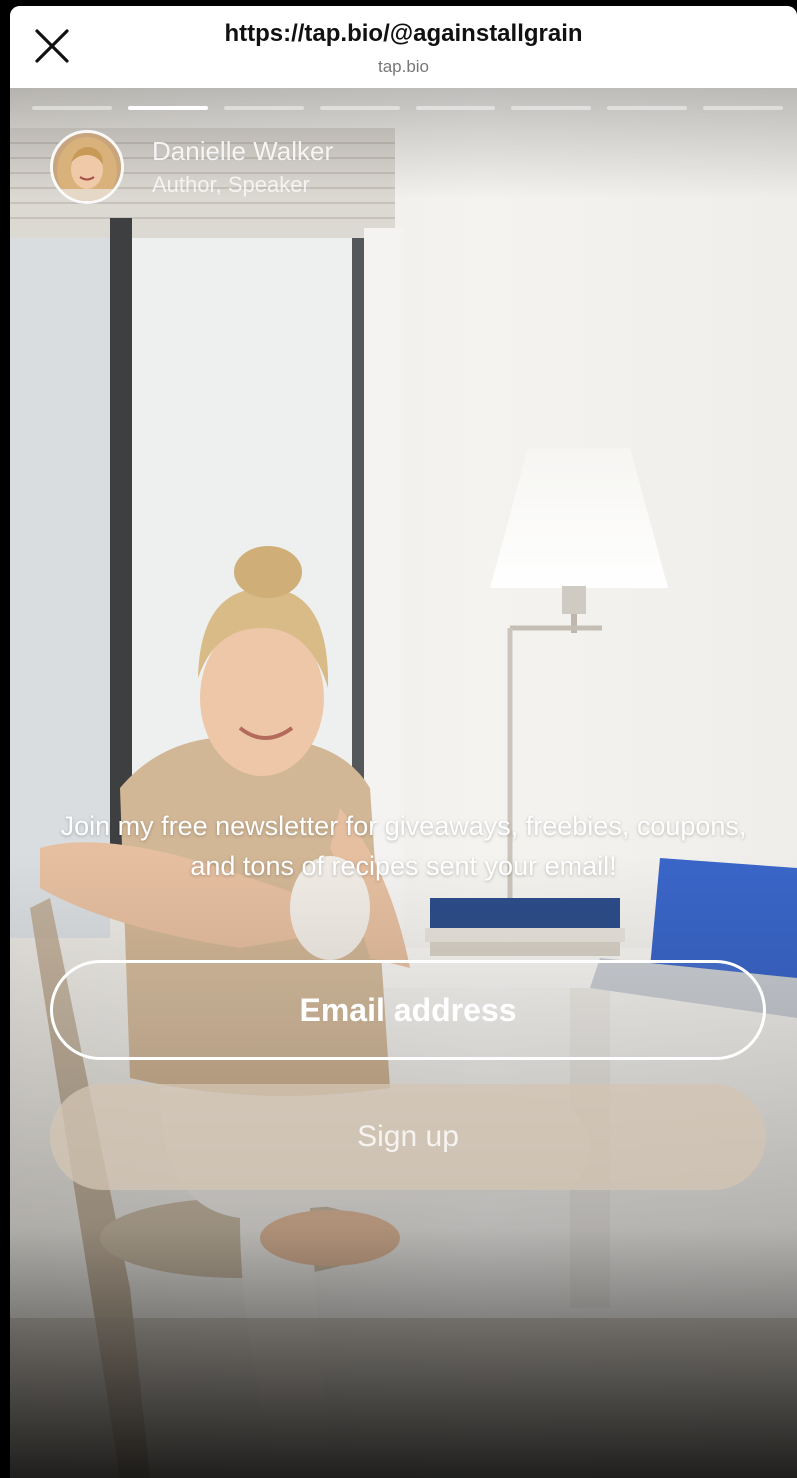 The height and width of the screenshot is (1478, 797). Describe the element at coordinates (403, 33) in the screenshot. I see `page-url: https://tap.bio/@againstallgrain` at that location.